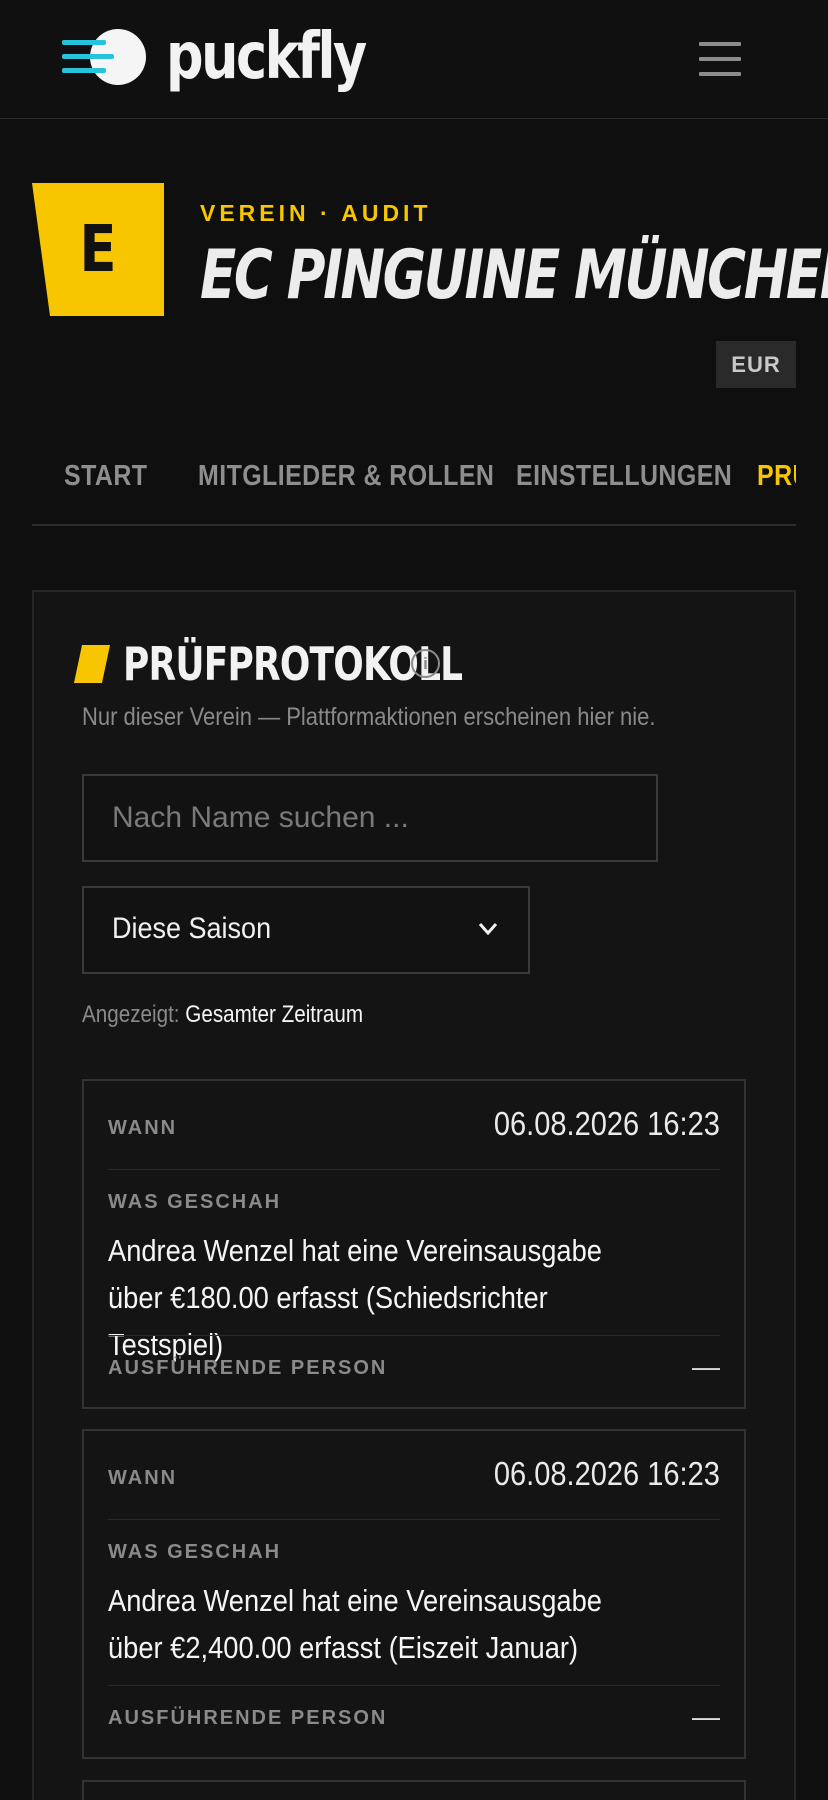 The image size is (828, 1800). What do you see at coordinates (425, 663) in the screenshot?
I see `info-icon: i` at bounding box center [425, 663].